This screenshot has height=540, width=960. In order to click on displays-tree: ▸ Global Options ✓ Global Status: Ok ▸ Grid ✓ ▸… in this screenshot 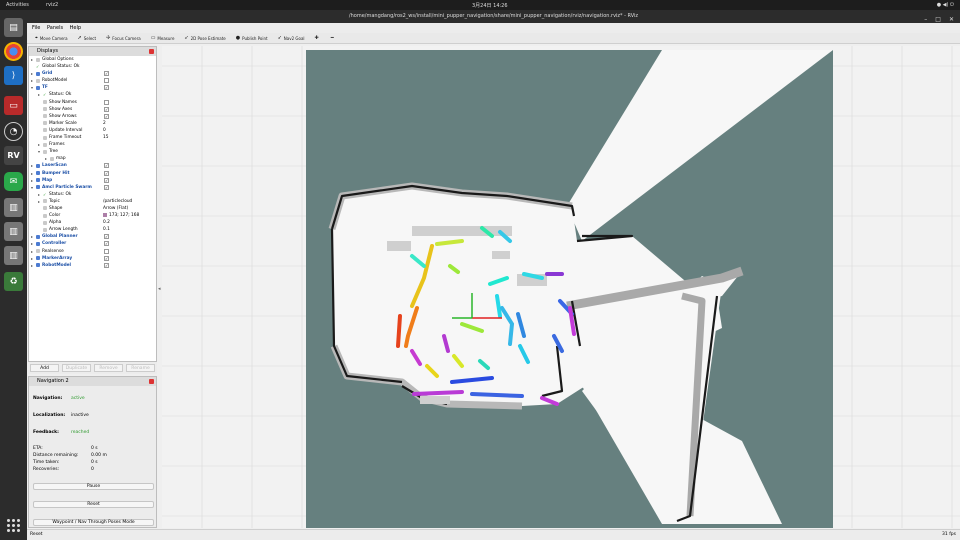, I will do `click(92, 162)`.